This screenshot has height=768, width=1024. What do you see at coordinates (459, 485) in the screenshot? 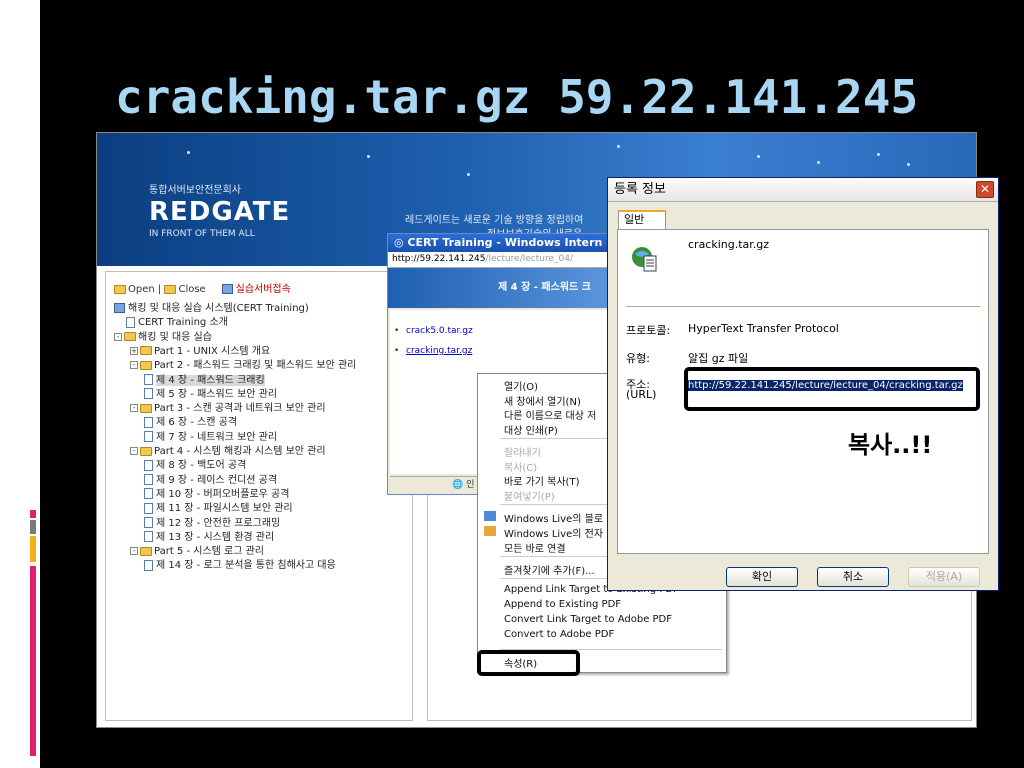
I see `globe-icon: 🌐` at bounding box center [459, 485].